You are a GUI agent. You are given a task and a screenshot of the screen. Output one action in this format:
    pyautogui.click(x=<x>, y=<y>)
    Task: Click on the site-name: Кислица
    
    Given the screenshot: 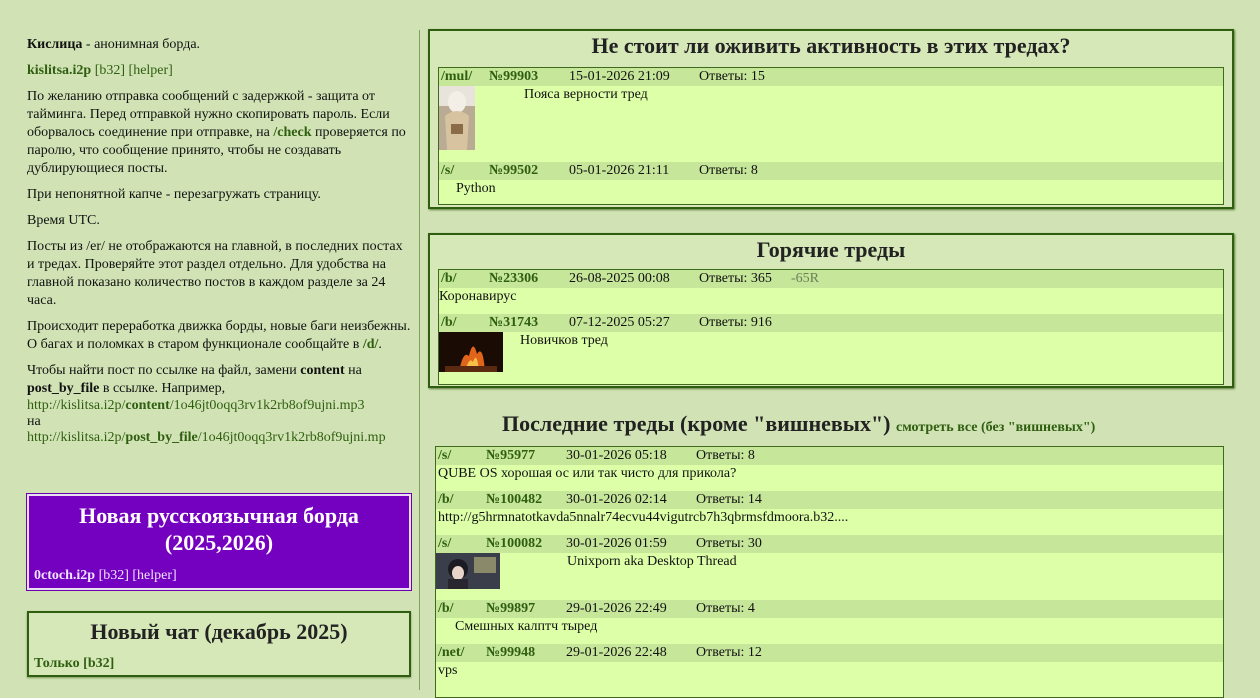 What is the action you would take?
    pyautogui.click(x=55, y=44)
    